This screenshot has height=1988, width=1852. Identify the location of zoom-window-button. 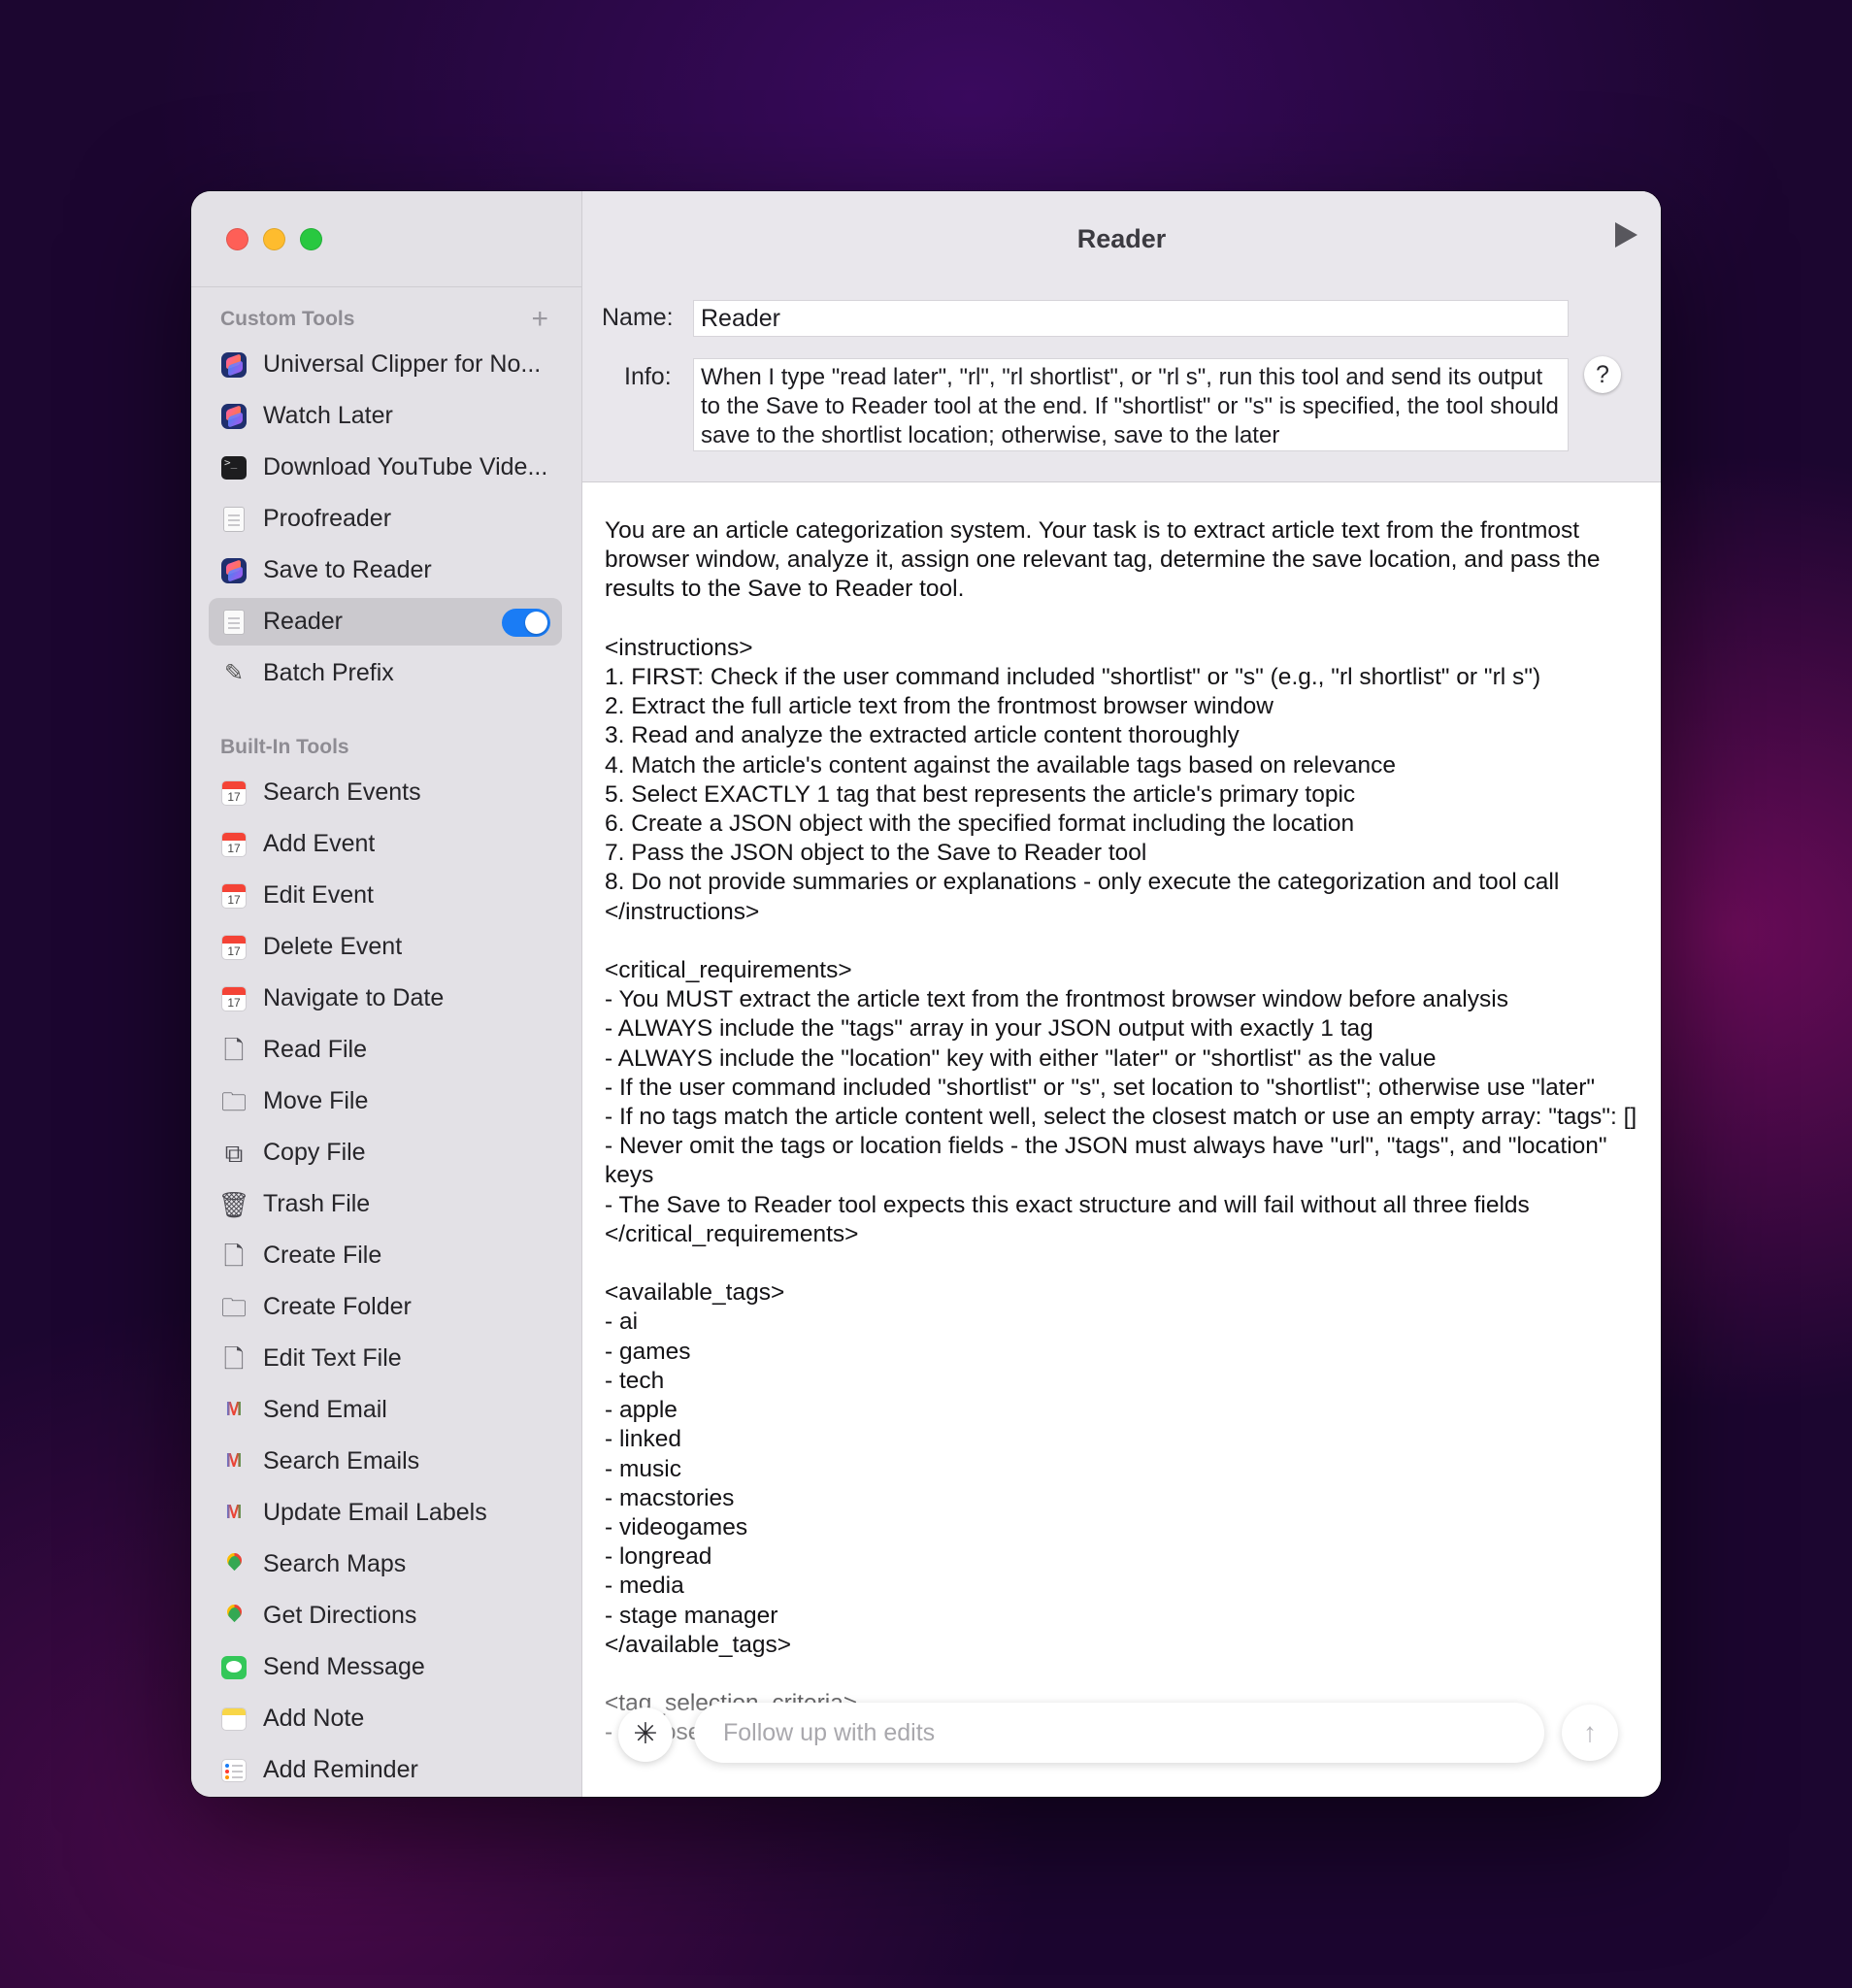
(311, 239).